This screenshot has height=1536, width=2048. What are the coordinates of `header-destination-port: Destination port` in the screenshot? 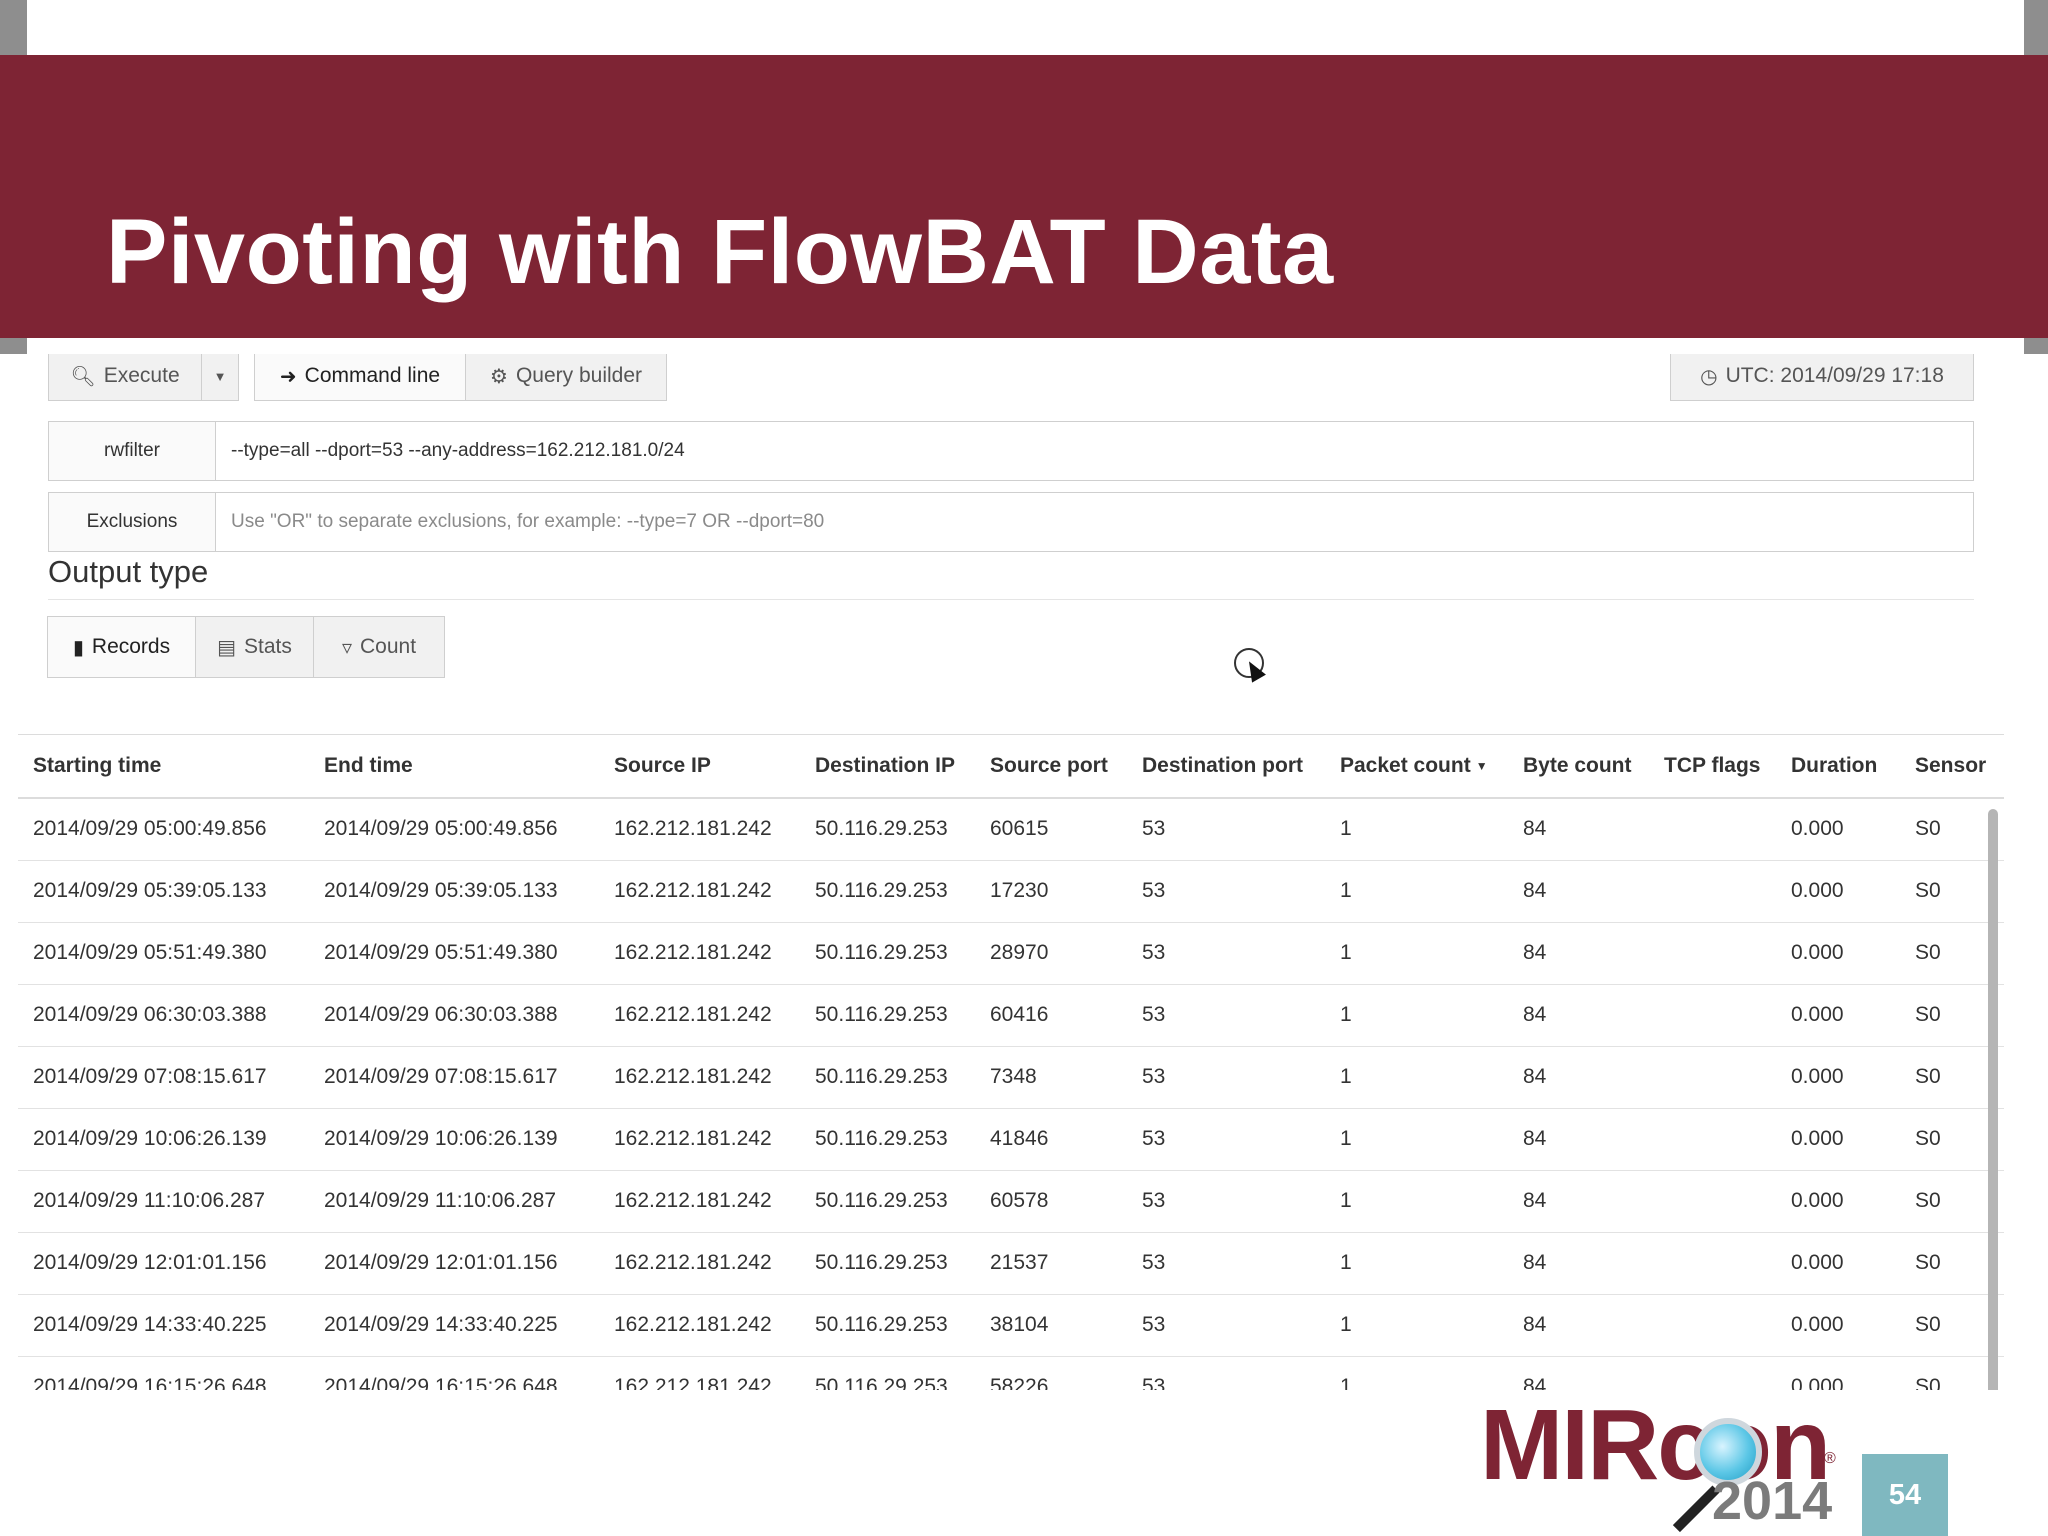 It's located at (1222, 766).